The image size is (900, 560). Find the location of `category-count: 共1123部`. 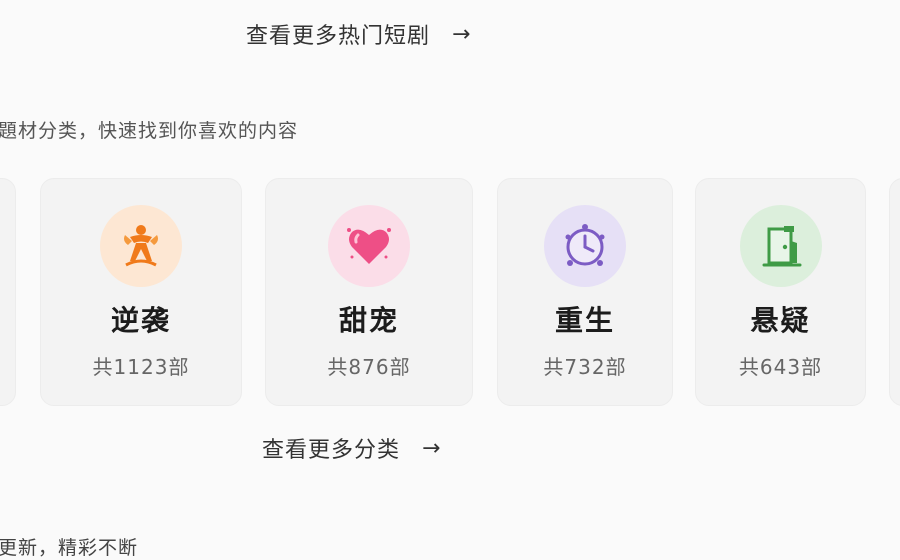

category-count: 共1123部 is located at coordinates (141, 367).